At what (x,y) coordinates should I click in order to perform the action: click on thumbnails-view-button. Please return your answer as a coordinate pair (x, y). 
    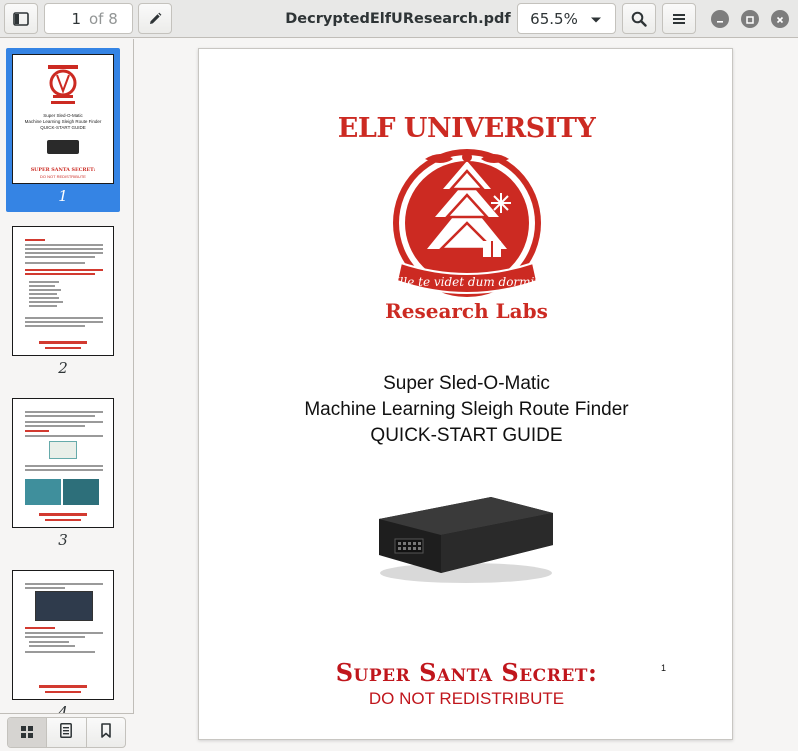
    Looking at the image, I should click on (28, 732).